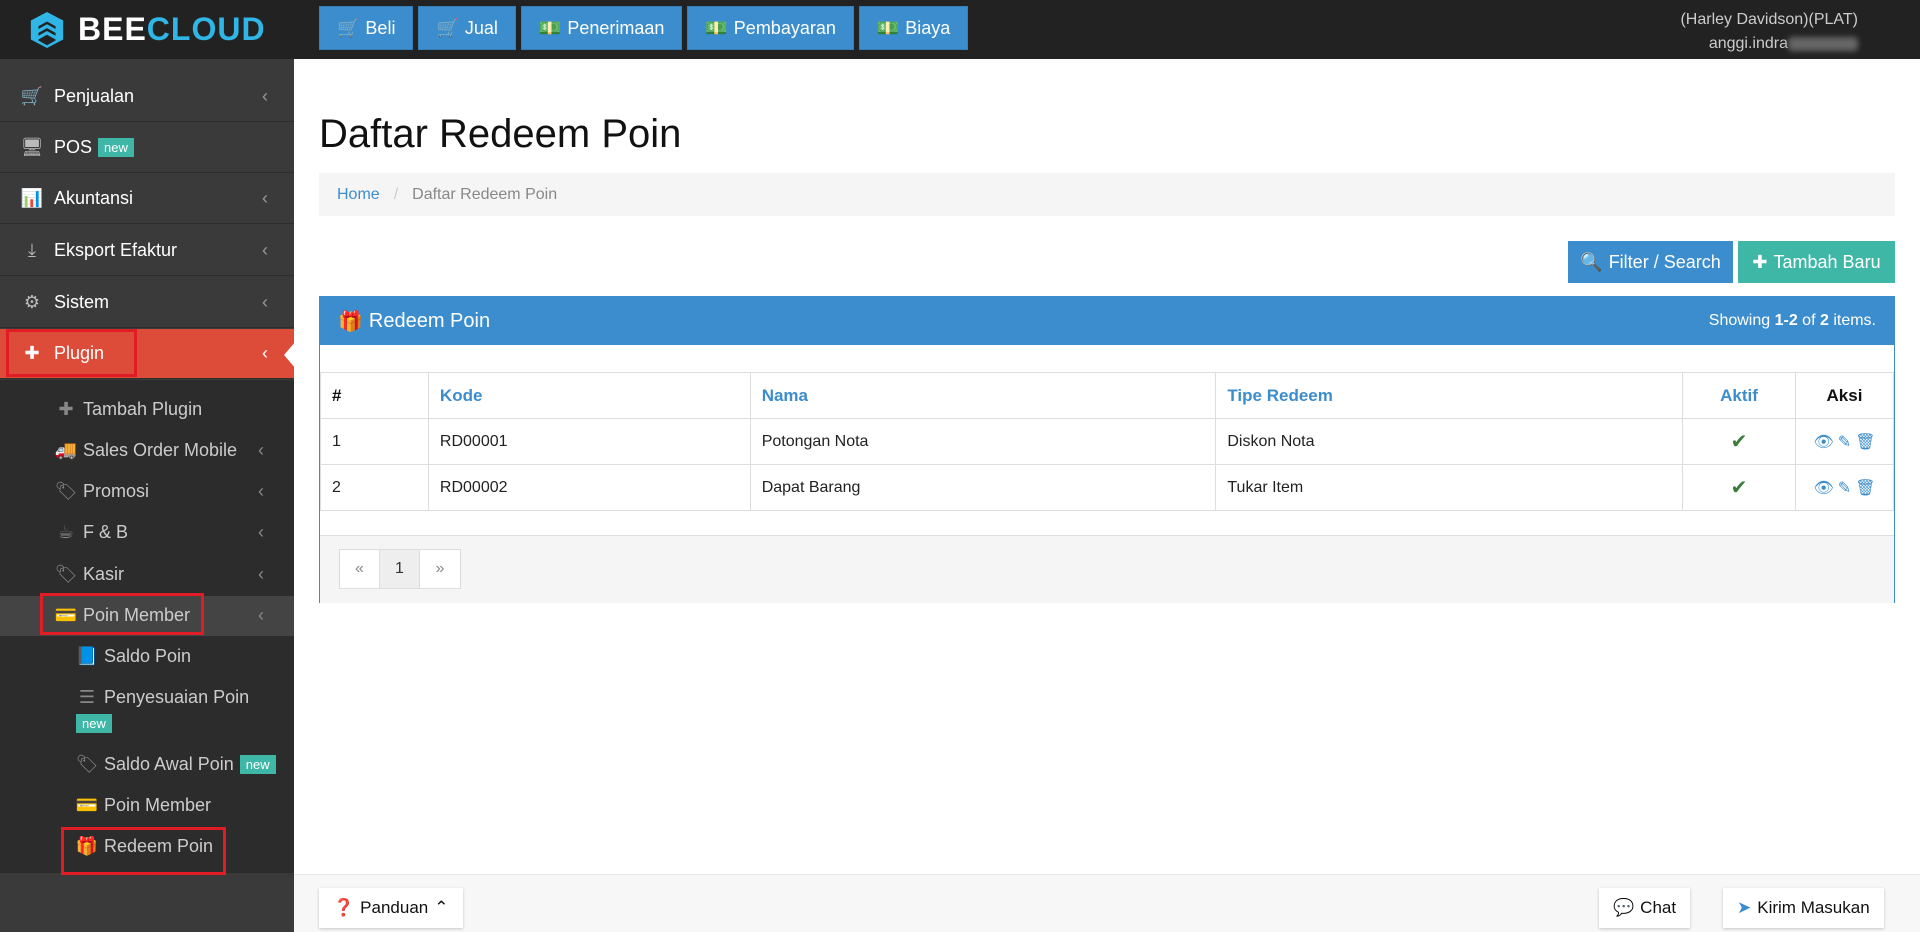 The image size is (1920, 932). Describe the element at coordinates (1107, 194) in the screenshot. I see `breadcrumb: Home / Daftar Redeem Poin` at that location.